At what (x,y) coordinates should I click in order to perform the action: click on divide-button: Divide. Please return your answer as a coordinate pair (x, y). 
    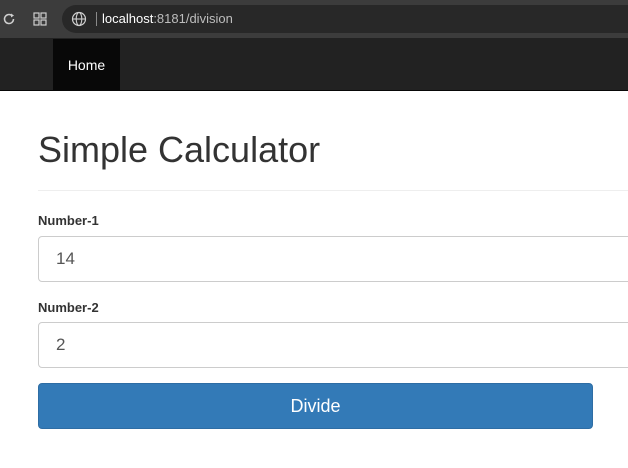
    Looking at the image, I should click on (315, 406).